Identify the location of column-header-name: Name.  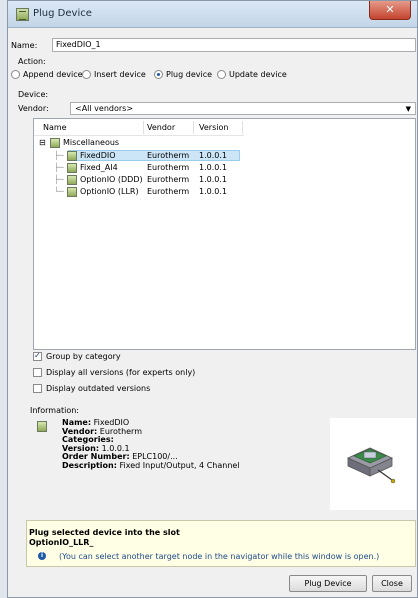
(93, 127).